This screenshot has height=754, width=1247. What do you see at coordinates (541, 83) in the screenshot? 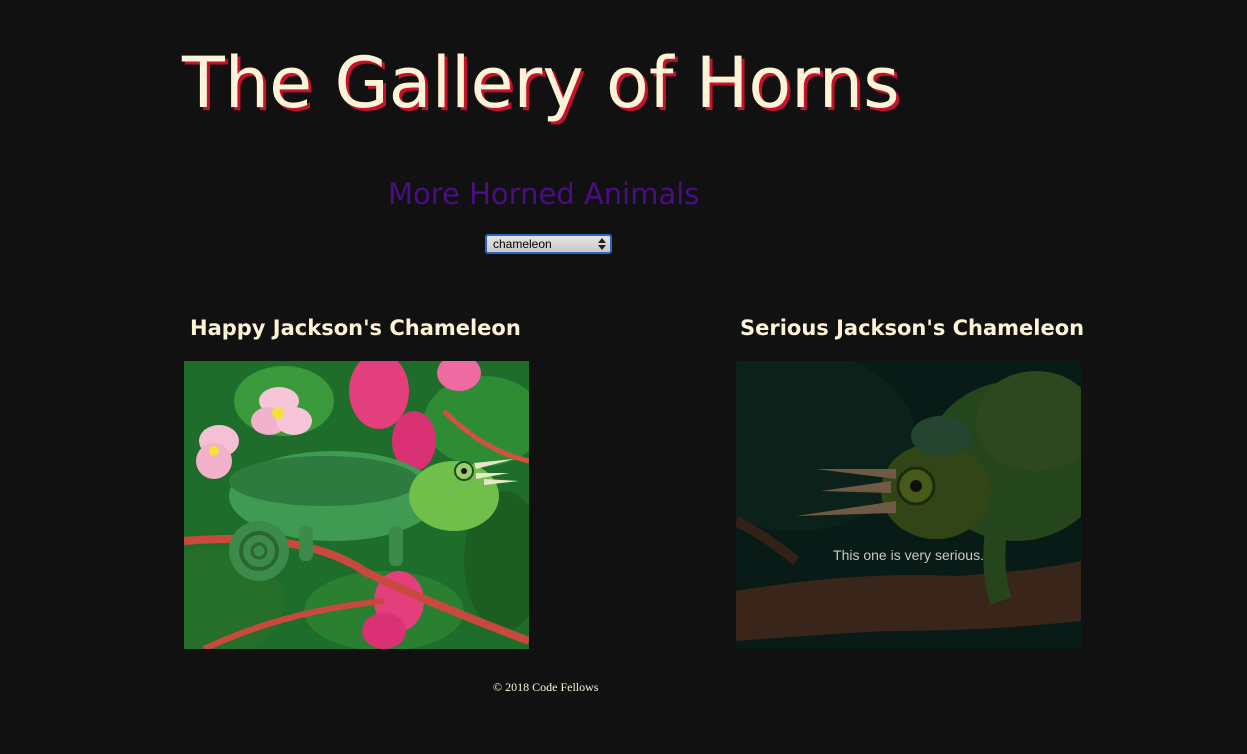
I see `site-title: The Gallery of Horns` at bounding box center [541, 83].